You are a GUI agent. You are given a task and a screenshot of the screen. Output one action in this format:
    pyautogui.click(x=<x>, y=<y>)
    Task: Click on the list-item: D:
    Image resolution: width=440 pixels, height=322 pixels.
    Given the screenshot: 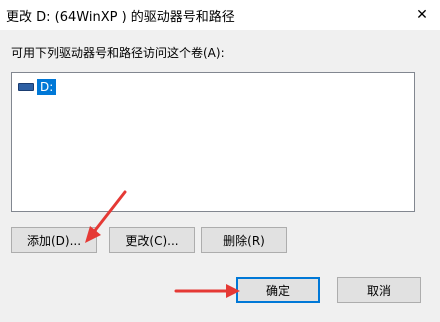 What is the action you would take?
    pyautogui.click(x=37, y=87)
    